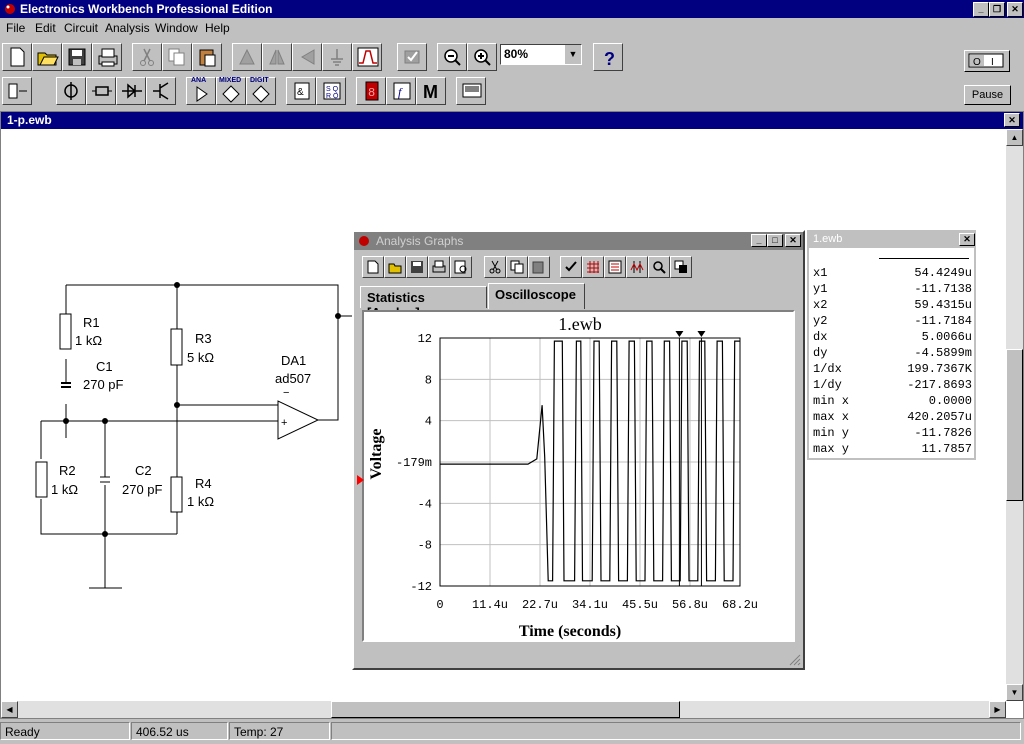 Image resolution: width=1024 pixels, height=744 pixels. What do you see at coordinates (452, 57) in the screenshot?
I see `zoom-out-button` at bounding box center [452, 57].